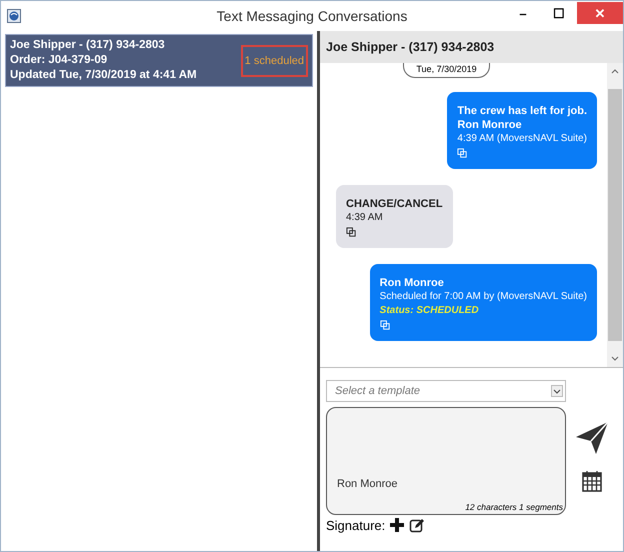 This screenshot has width=624, height=552. Describe the element at coordinates (394, 204) in the screenshot. I see `message-text: CHANGE/CANCEL` at that location.